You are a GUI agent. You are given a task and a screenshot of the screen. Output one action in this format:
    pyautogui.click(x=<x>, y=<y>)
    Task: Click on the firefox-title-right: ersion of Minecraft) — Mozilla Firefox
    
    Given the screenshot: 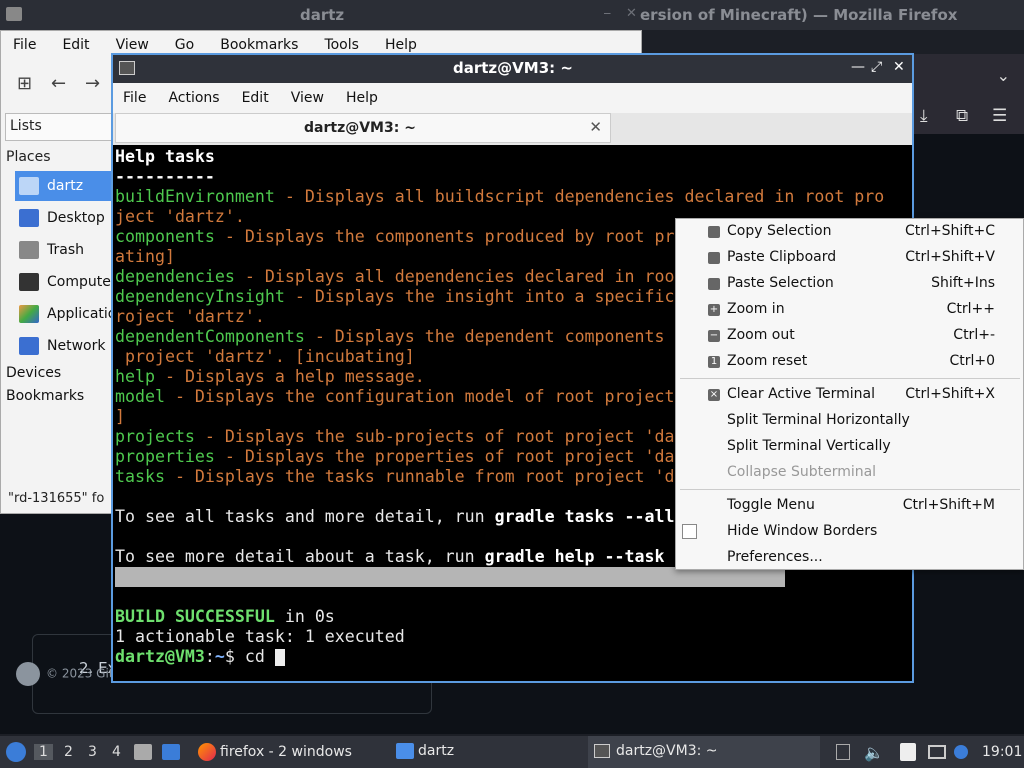 What is the action you would take?
    pyautogui.click(x=799, y=15)
    